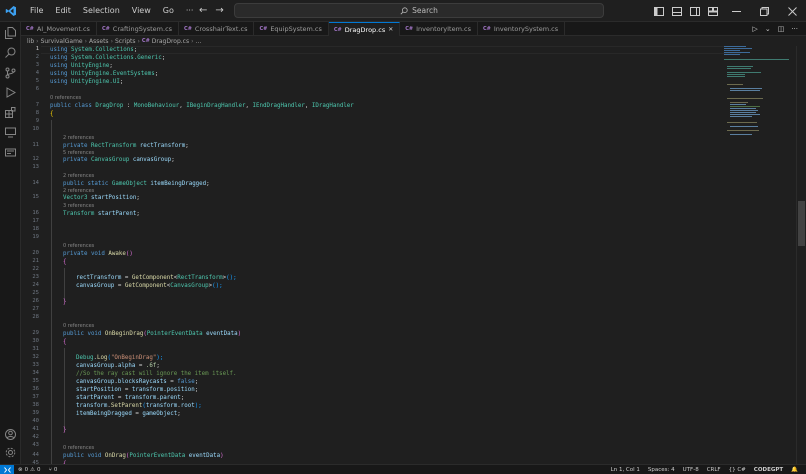 The image size is (806, 474). What do you see at coordinates (695, 11) in the screenshot?
I see `toggle-secondary-sidebar-icon` at bounding box center [695, 11].